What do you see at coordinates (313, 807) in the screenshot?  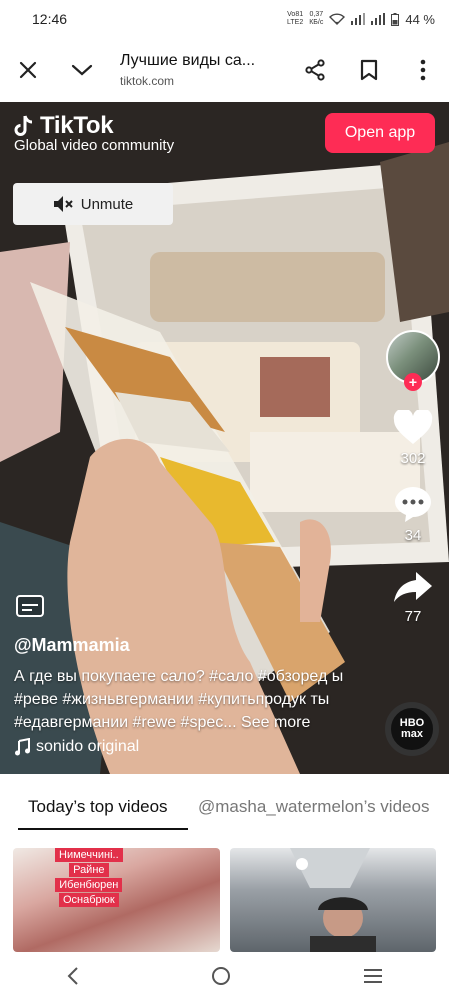 I see `tab-user-videos: @masha_watermelon’s videos` at bounding box center [313, 807].